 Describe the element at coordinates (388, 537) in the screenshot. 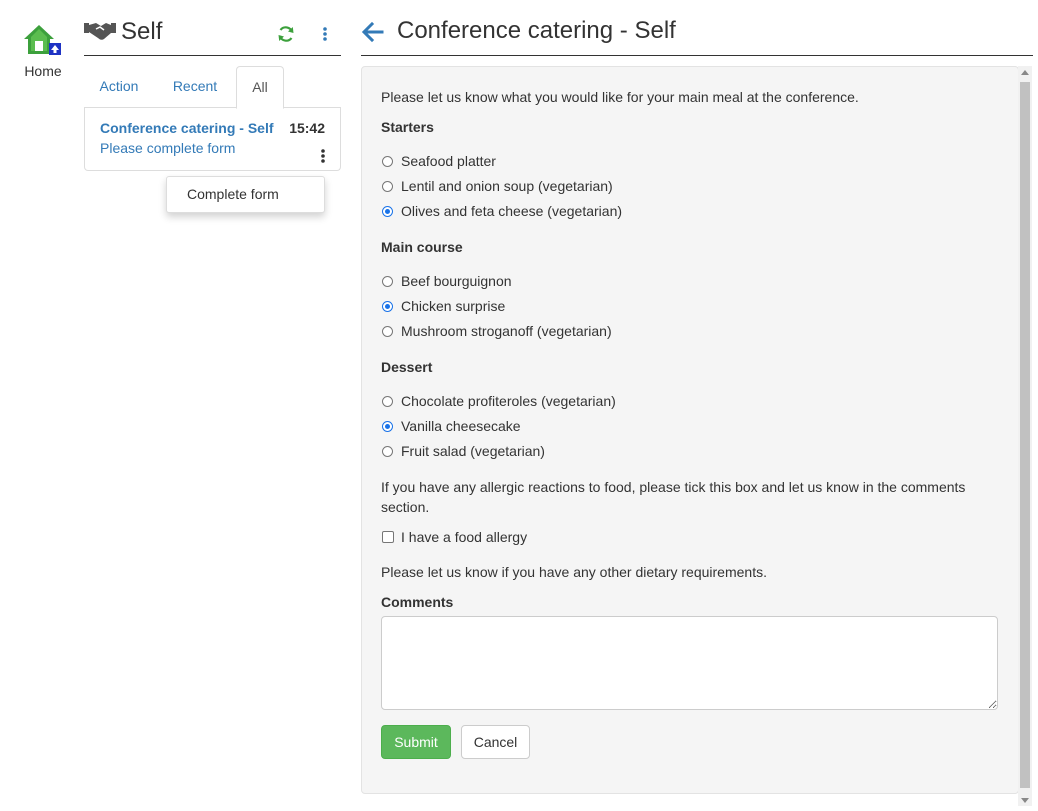

I see `food-allergy-checkbox` at that location.